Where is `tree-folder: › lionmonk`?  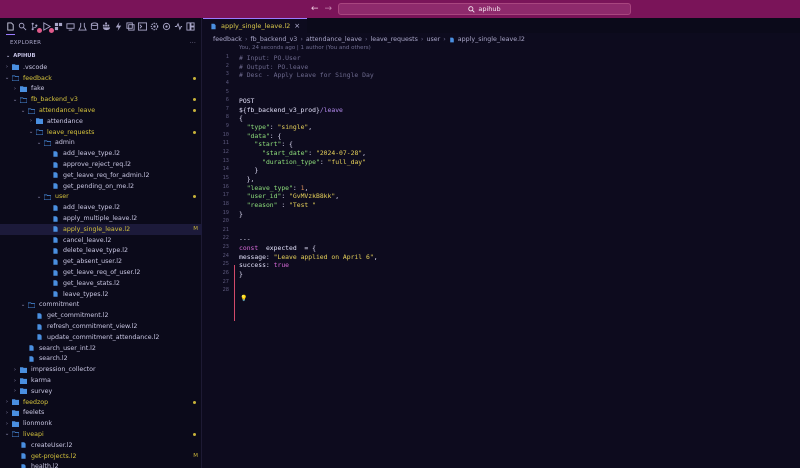 tree-folder: › lionmonk is located at coordinates (101, 423).